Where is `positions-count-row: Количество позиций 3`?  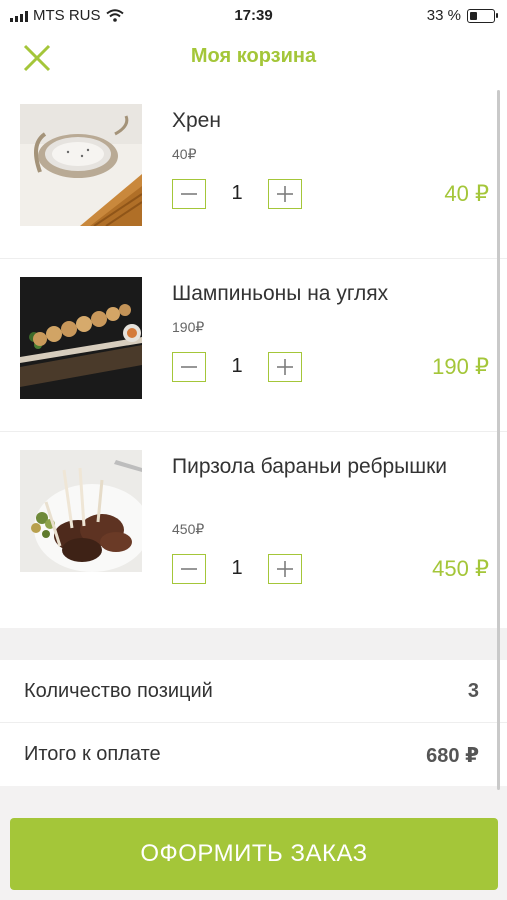
positions-count-row: Количество позиций 3 is located at coordinates (253, 691).